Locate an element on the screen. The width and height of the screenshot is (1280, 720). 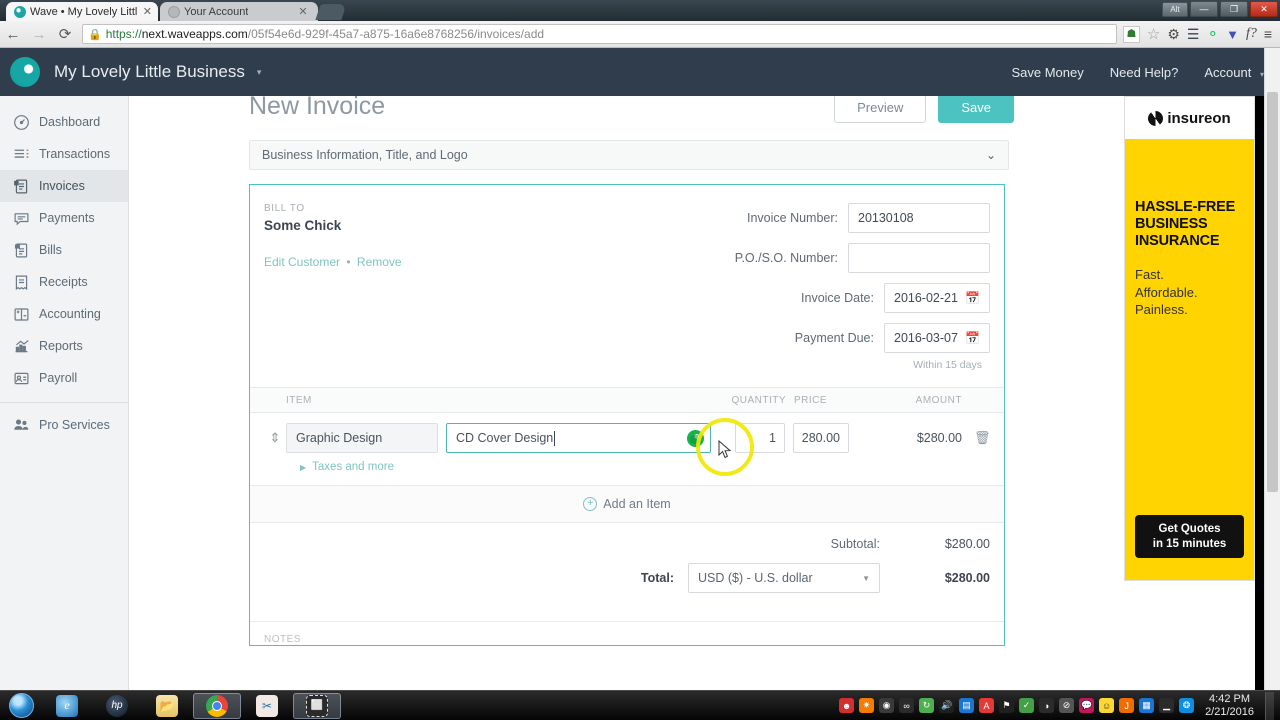
chat-icon: 💬 is located at coordinates (1087, 705).